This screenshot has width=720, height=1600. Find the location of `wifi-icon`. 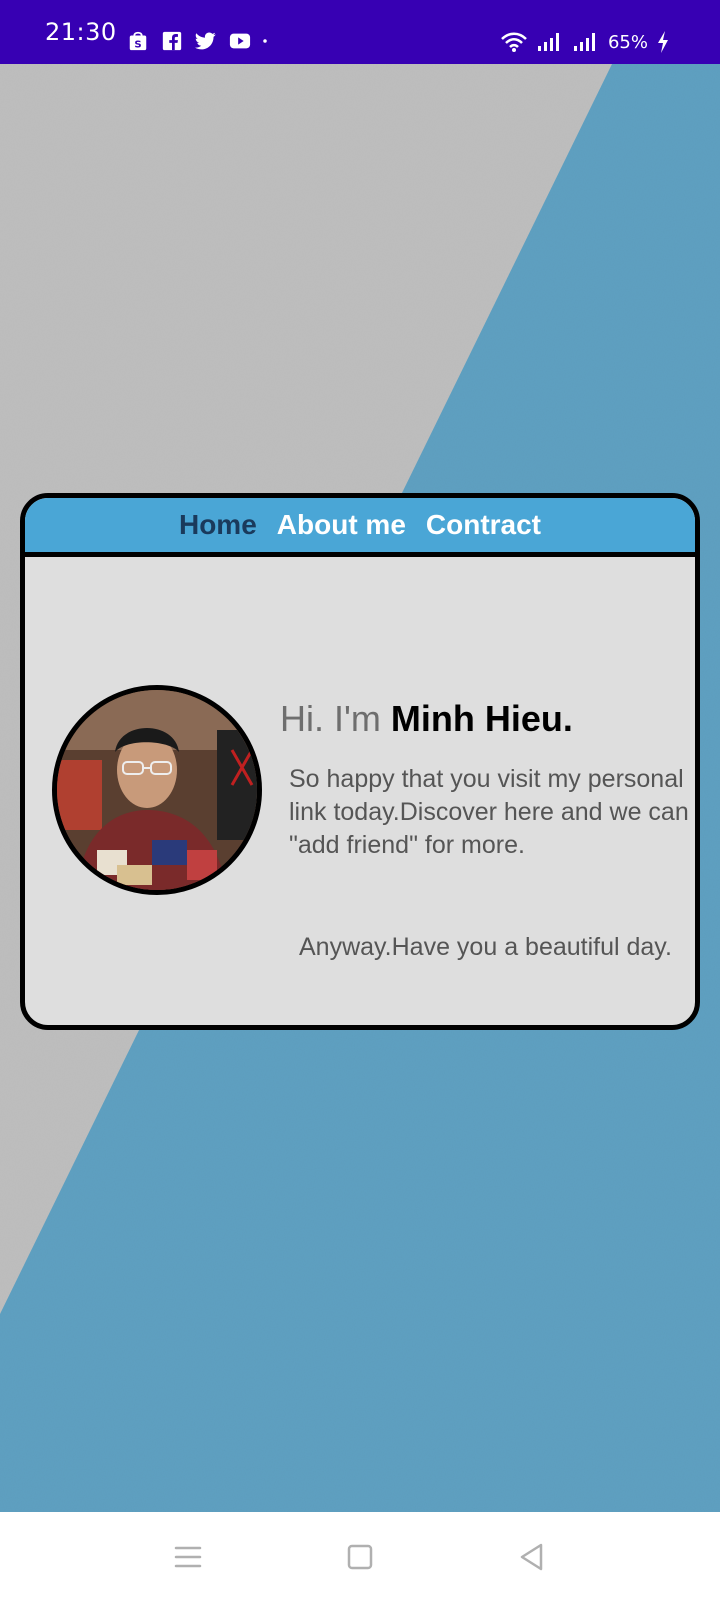

wifi-icon is located at coordinates (514, 42).